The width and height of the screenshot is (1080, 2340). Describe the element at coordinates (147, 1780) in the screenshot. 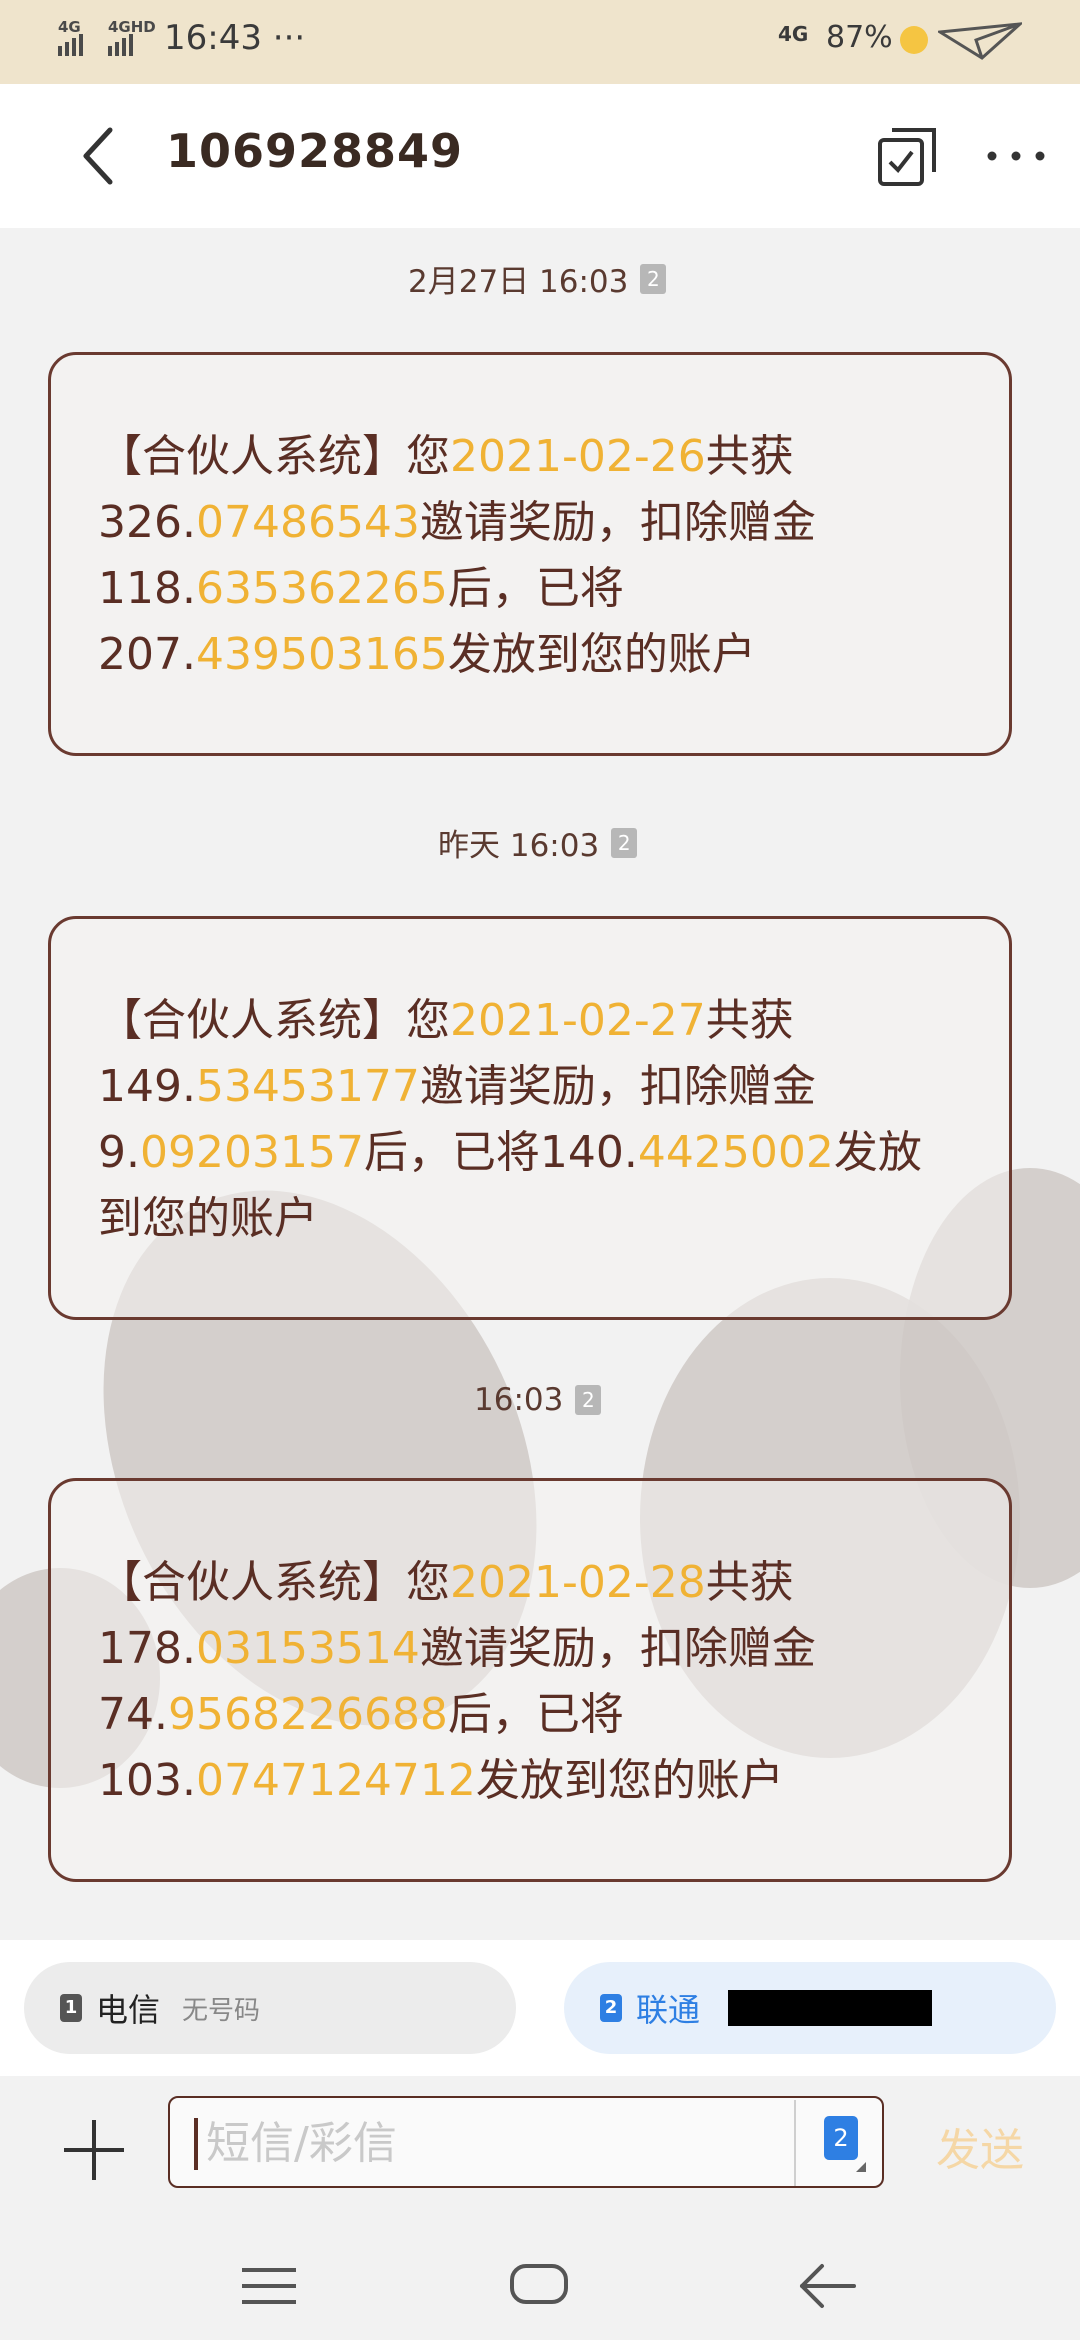

I see `message-segment: 103.` at that location.